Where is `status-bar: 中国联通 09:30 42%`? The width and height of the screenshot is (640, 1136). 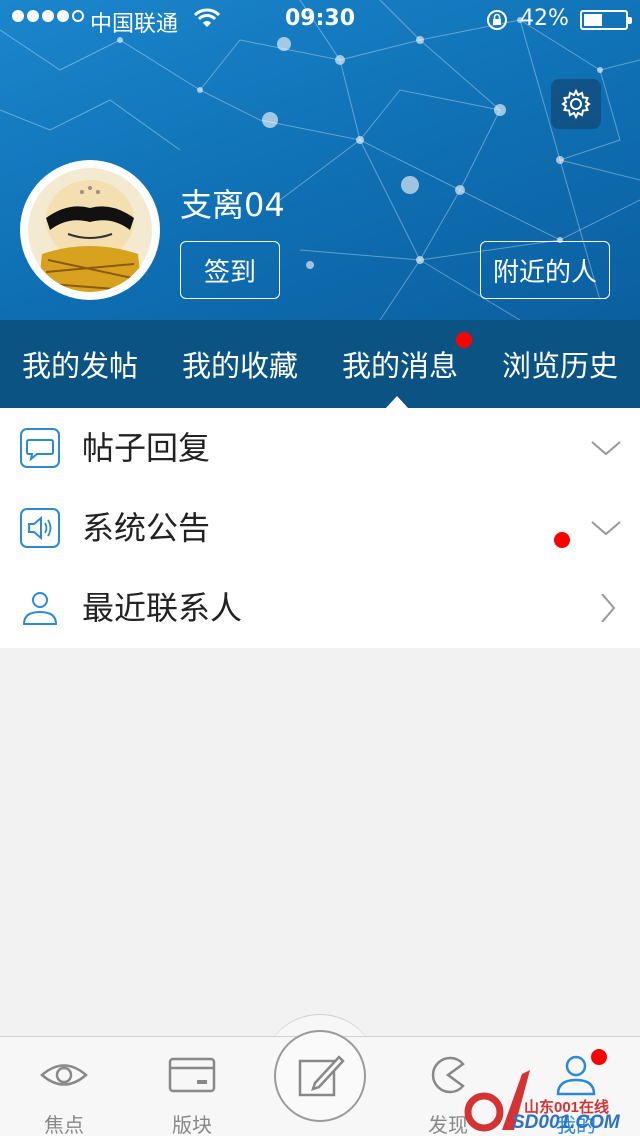
status-bar: 中国联通 09:30 42% is located at coordinates (320, 20).